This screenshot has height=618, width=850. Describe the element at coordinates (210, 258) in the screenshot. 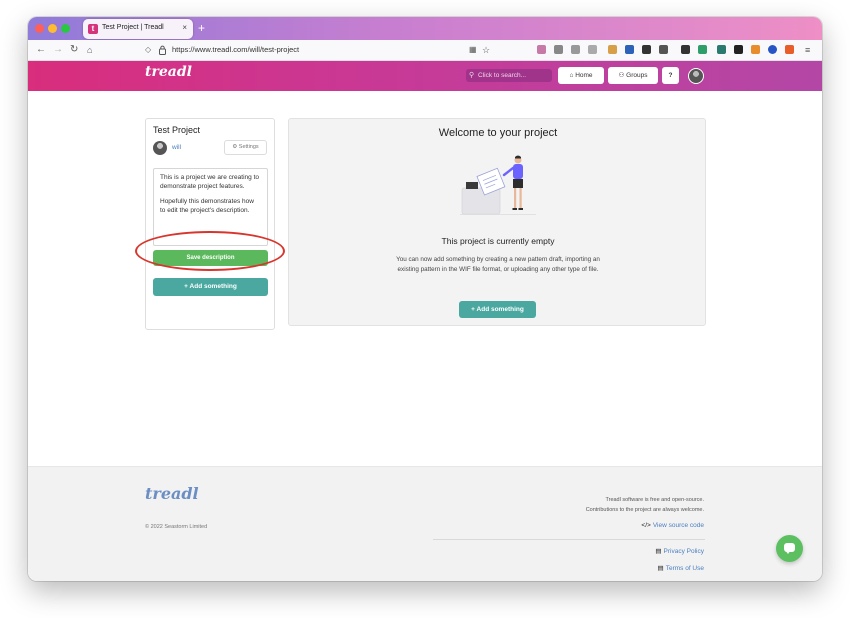

I see `save-description-button: Save description` at that location.